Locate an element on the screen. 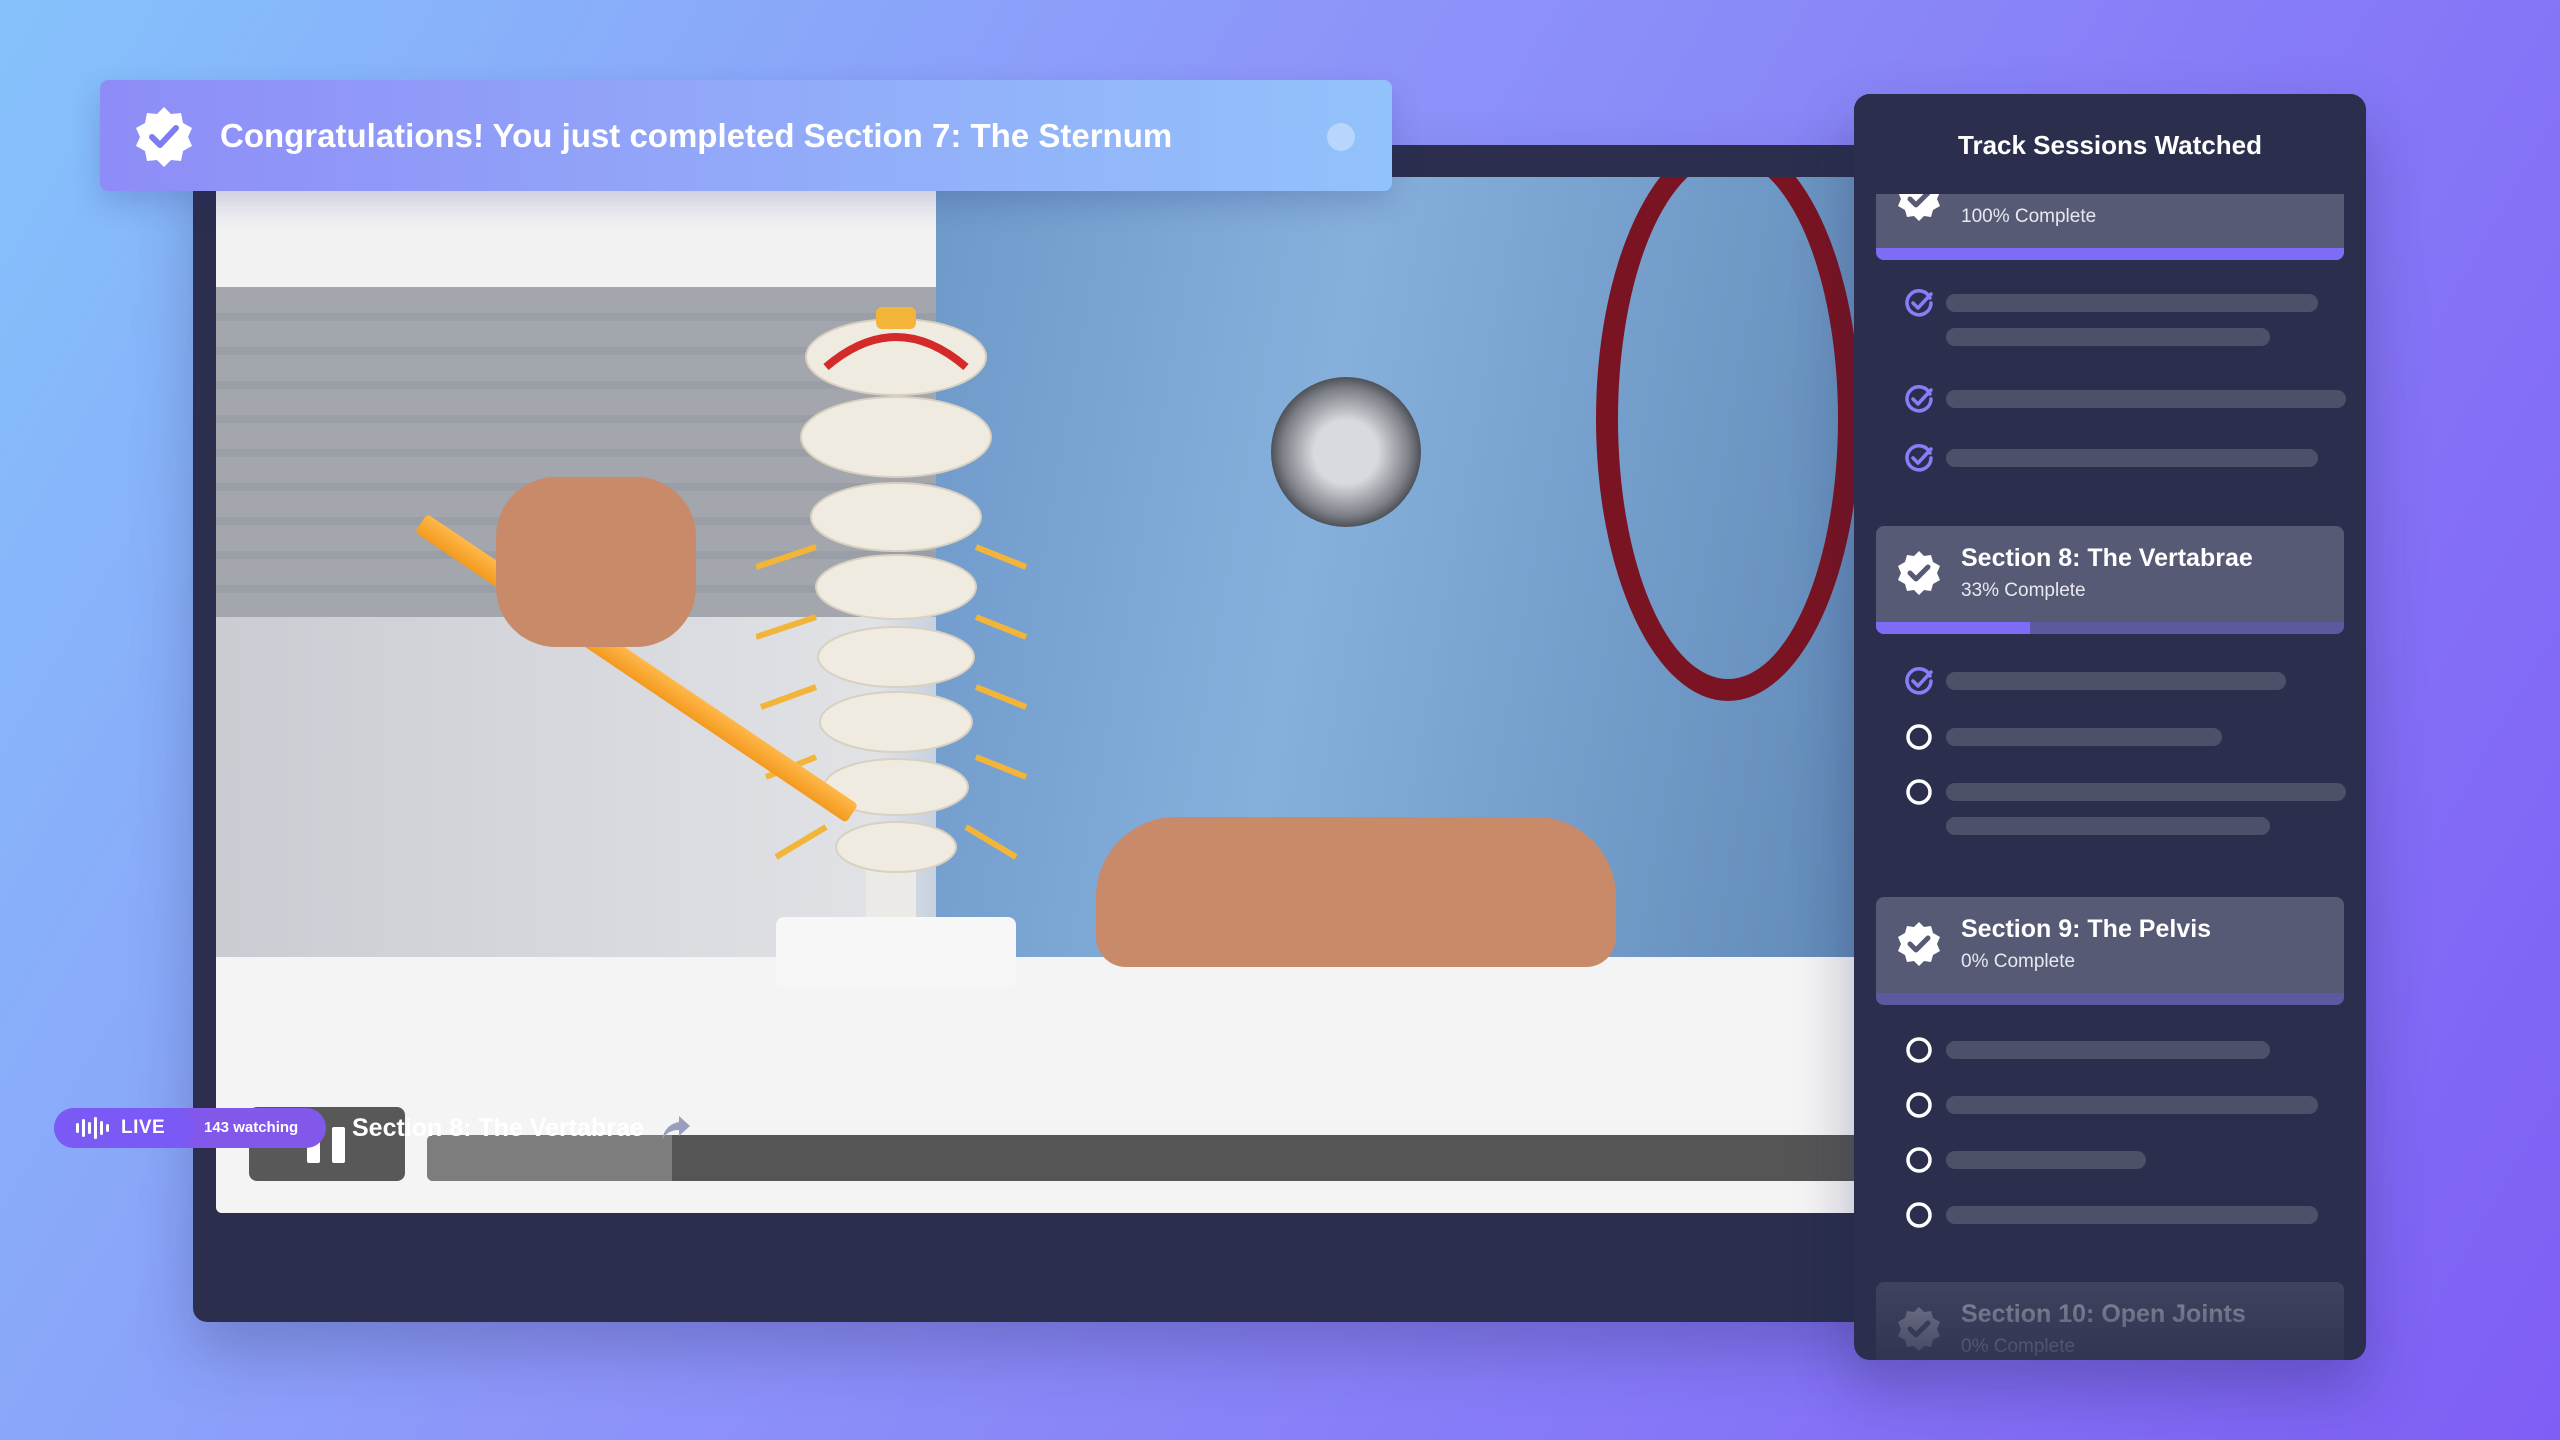 The height and width of the screenshot is (1440, 2560). live-indicator: LIVE is located at coordinates (124, 1128).